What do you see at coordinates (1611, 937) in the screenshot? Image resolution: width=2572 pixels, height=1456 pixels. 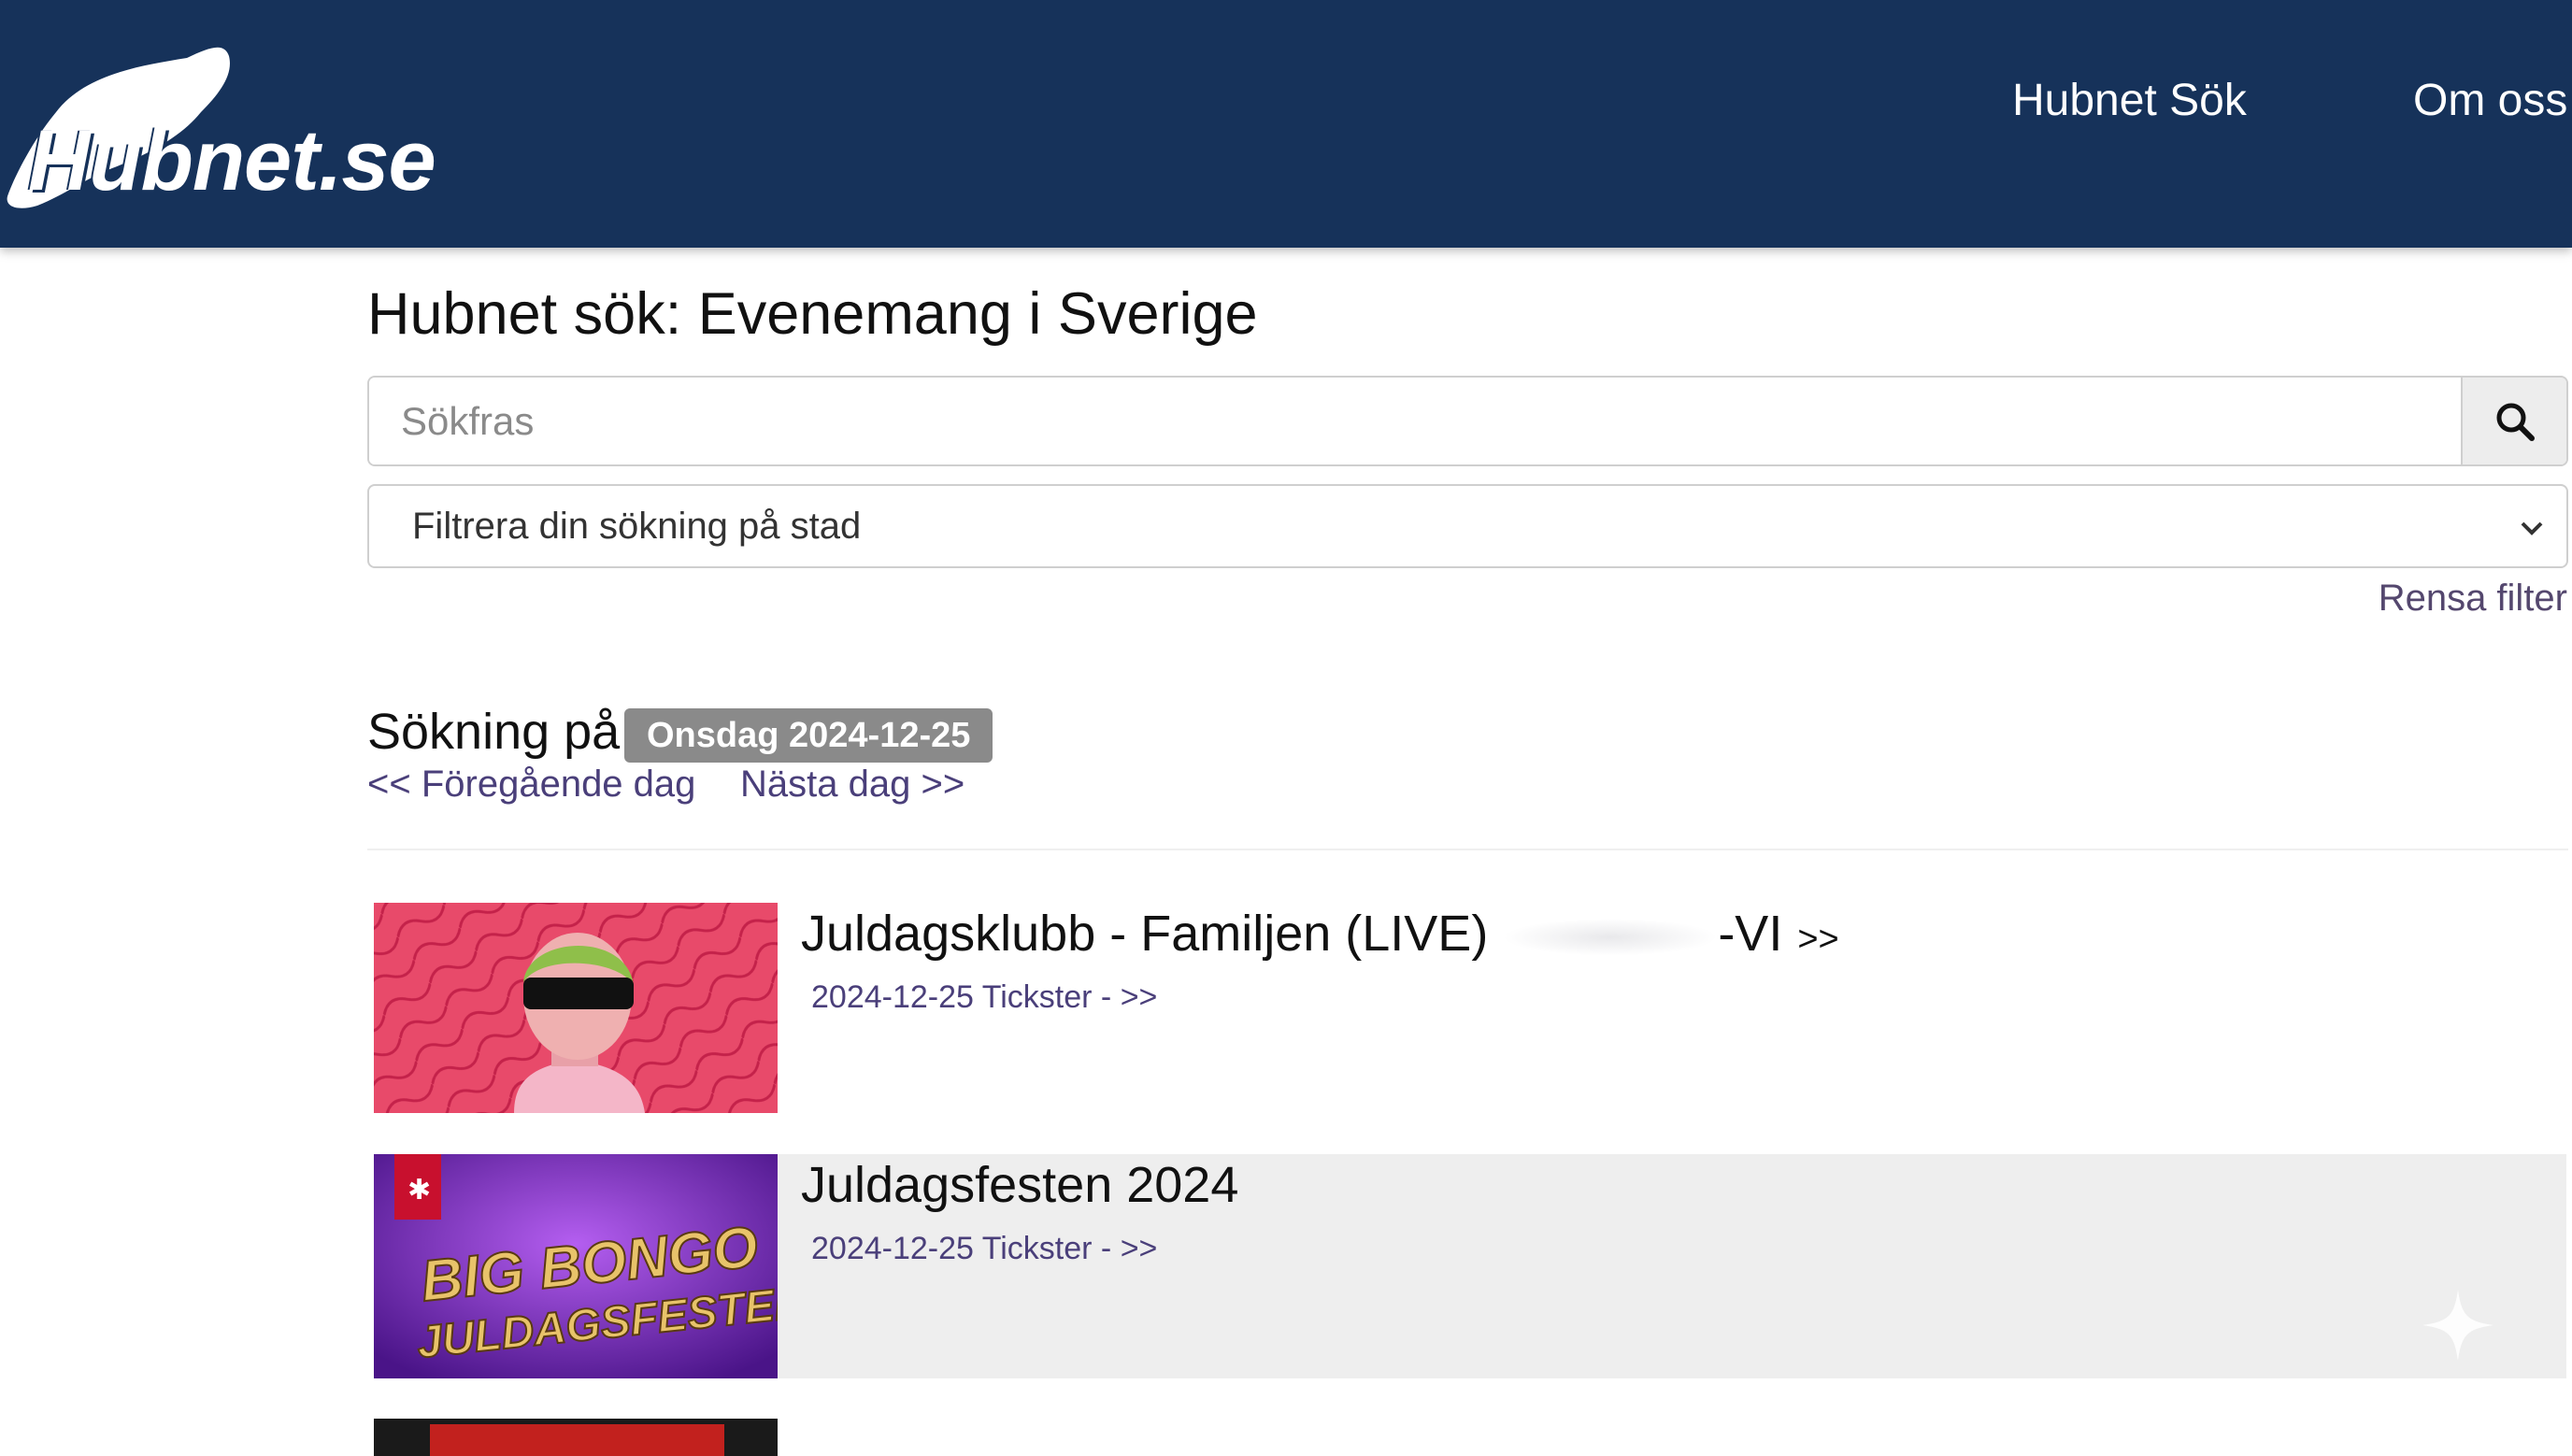 I see `redacted-text` at bounding box center [1611, 937].